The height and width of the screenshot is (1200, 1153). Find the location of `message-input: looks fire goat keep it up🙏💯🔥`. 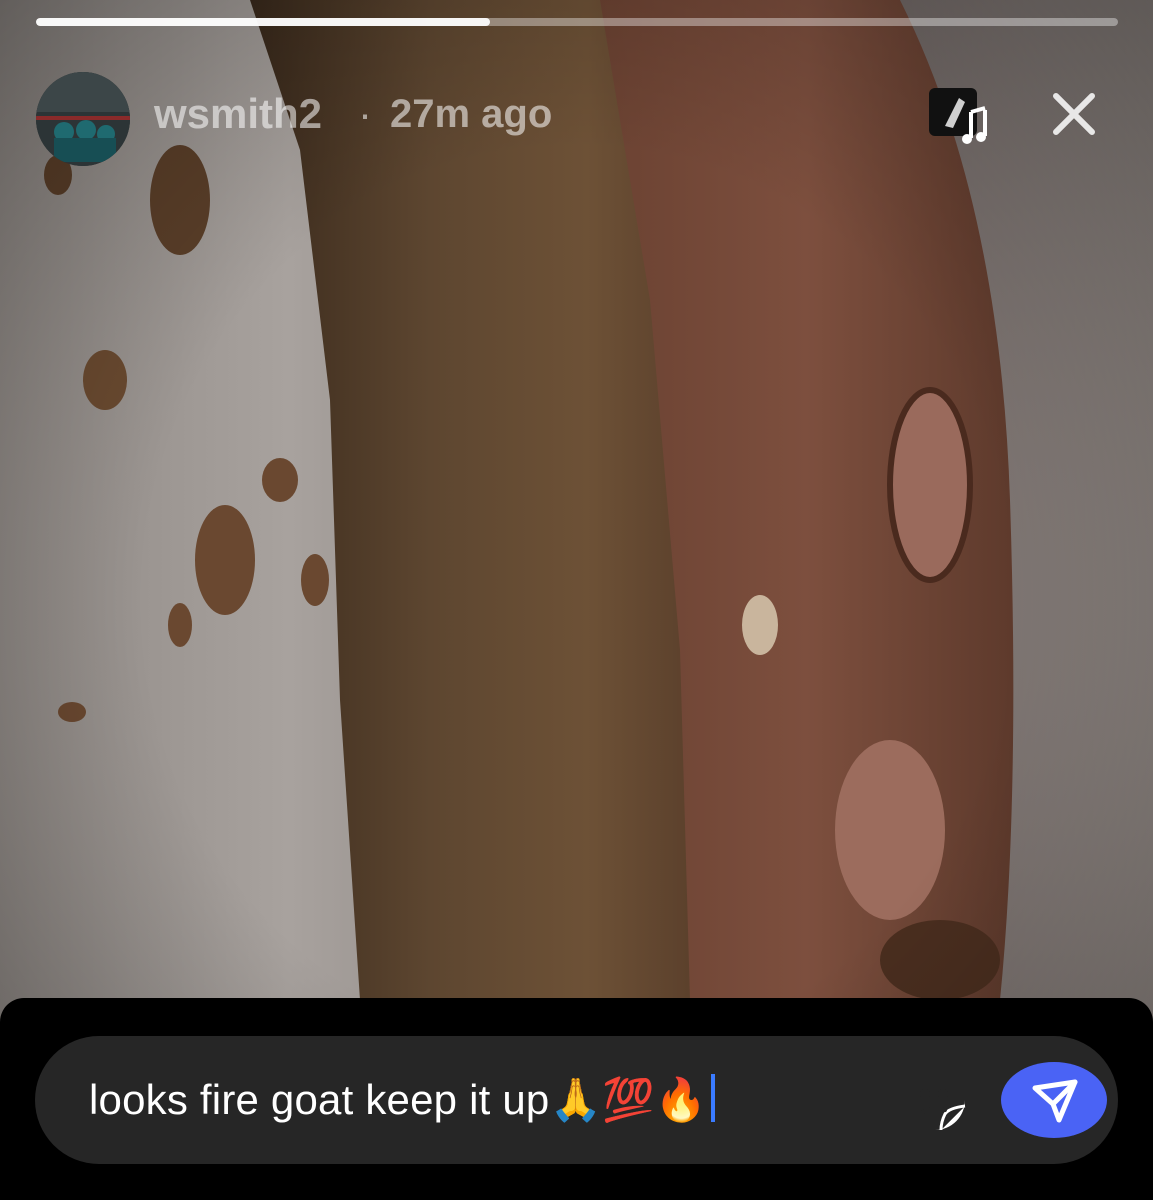

message-input: looks fire goat keep it up🙏💯🔥 is located at coordinates (576, 1100).